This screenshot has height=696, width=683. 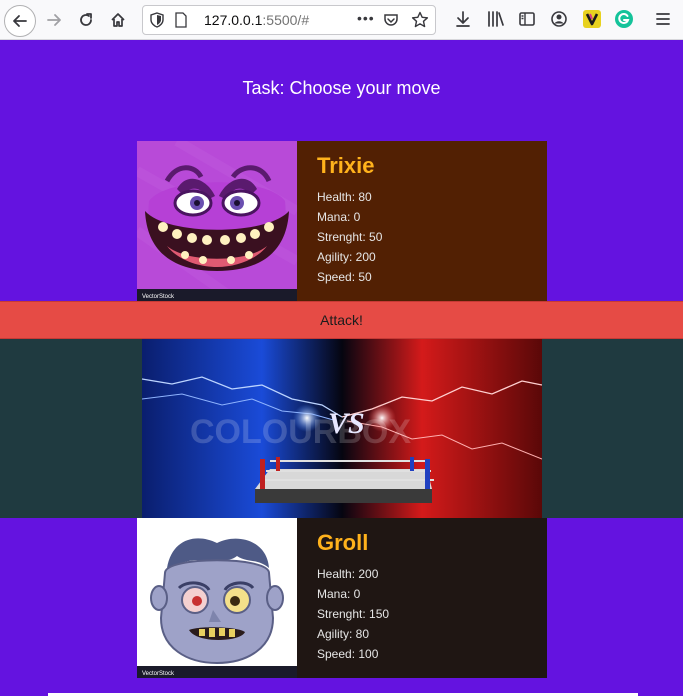 I want to click on sidebar-icon, so click(x=527, y=19).